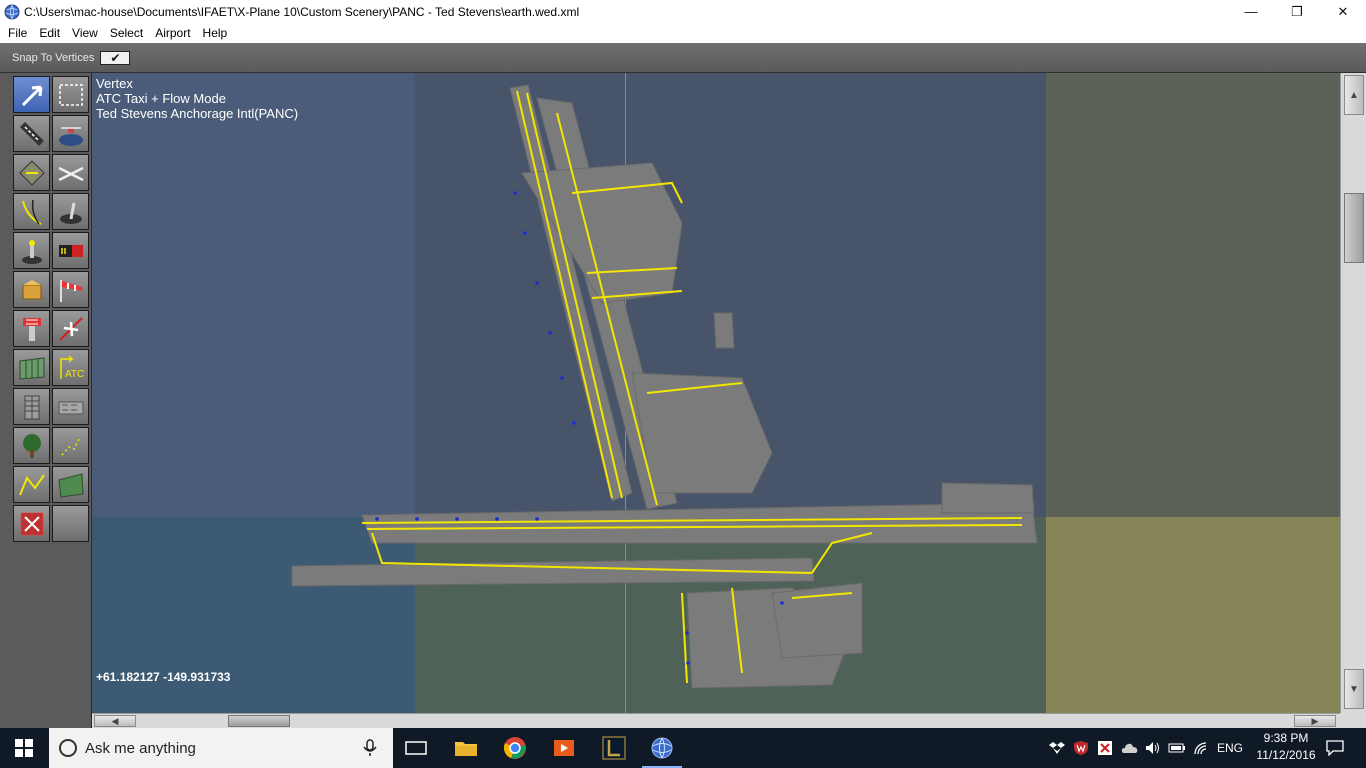 The height and width of the screenshot is (768, 1366). Describe the element at coordinates (31, 445) in the screenshot. I see `forest-tool-button` at that location.